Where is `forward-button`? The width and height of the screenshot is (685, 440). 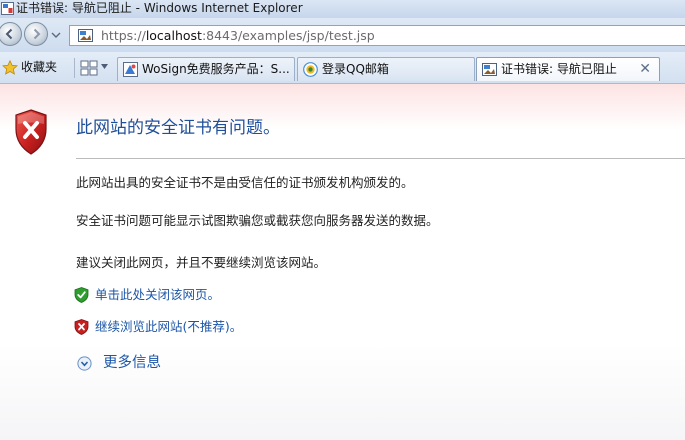 forward-button is located at coordinates (36, 34).